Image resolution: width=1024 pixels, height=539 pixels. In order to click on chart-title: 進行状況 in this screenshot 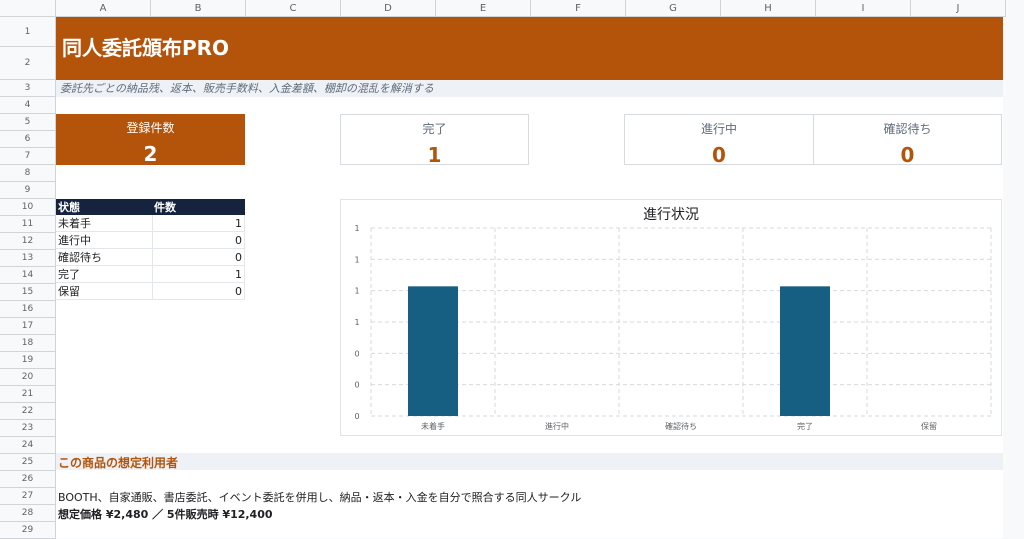, I will do `click(671, 215)`.